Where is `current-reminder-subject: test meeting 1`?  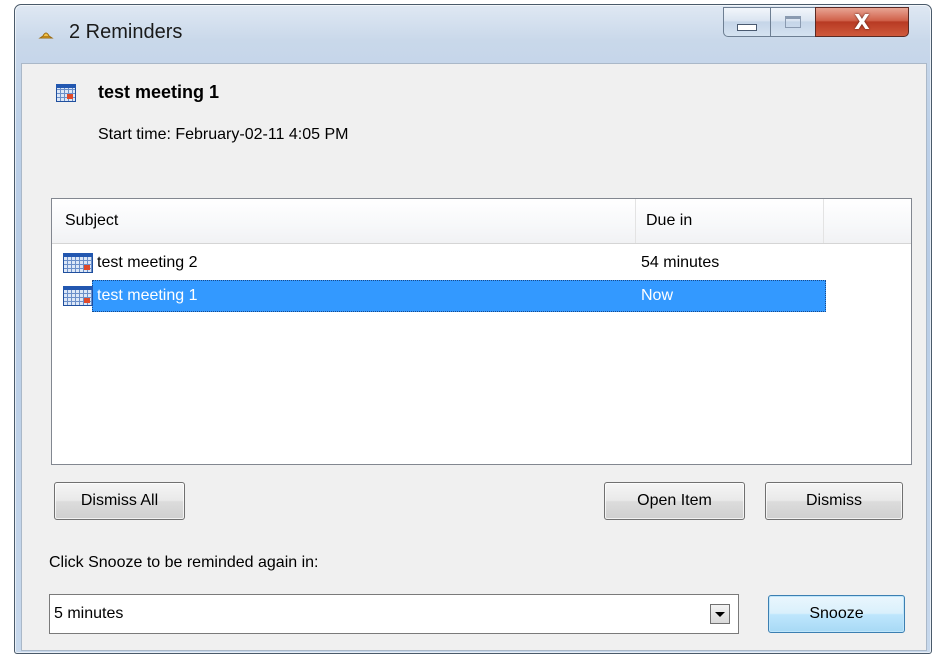
current-reminder-subject: test meeting 1 is located at coordinates (159, 92).